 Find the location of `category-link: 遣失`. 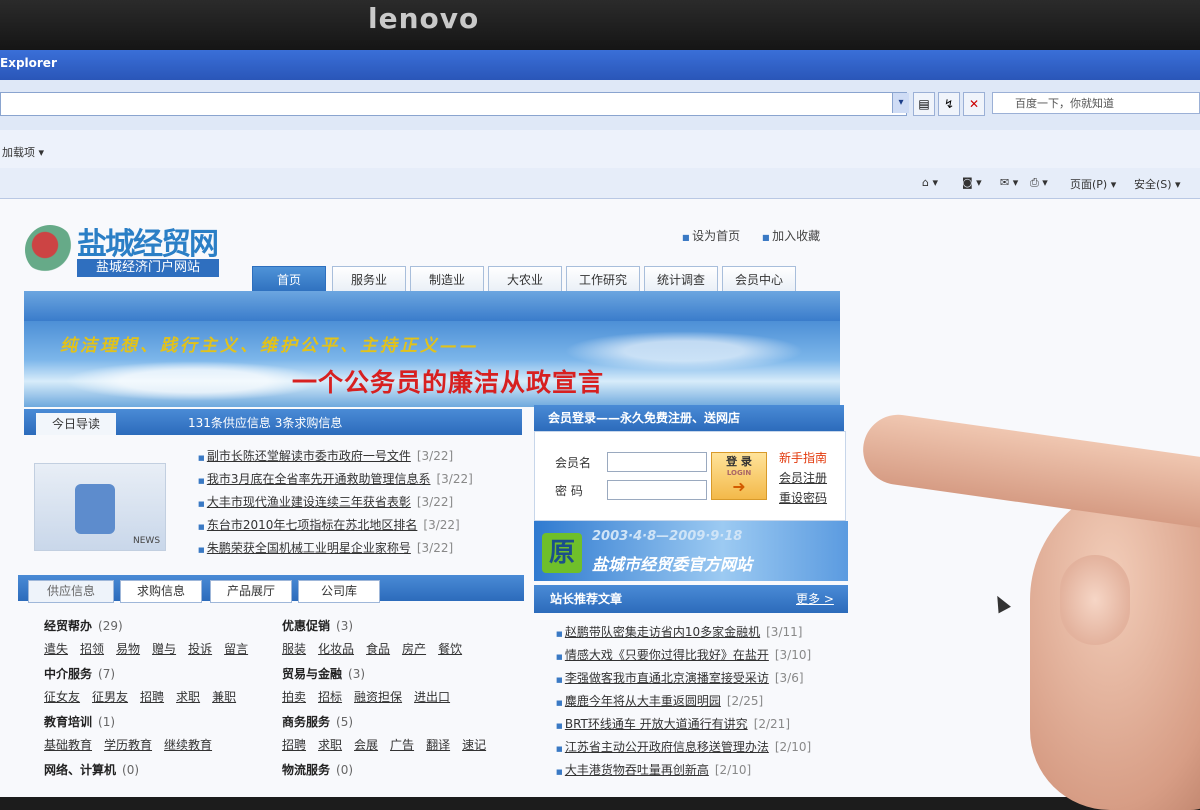

category-link: 遣失 is located at coordinates (56, 649).